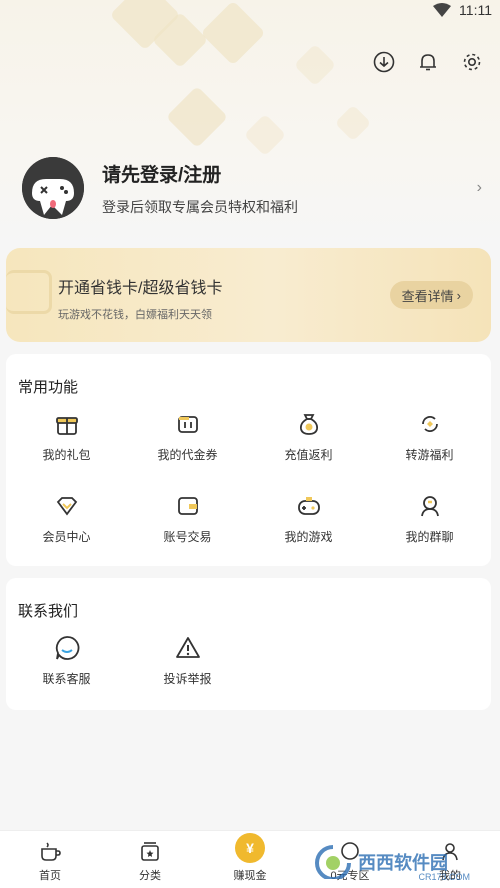  I want to click on nav-label: 首页, so click(50, 876).